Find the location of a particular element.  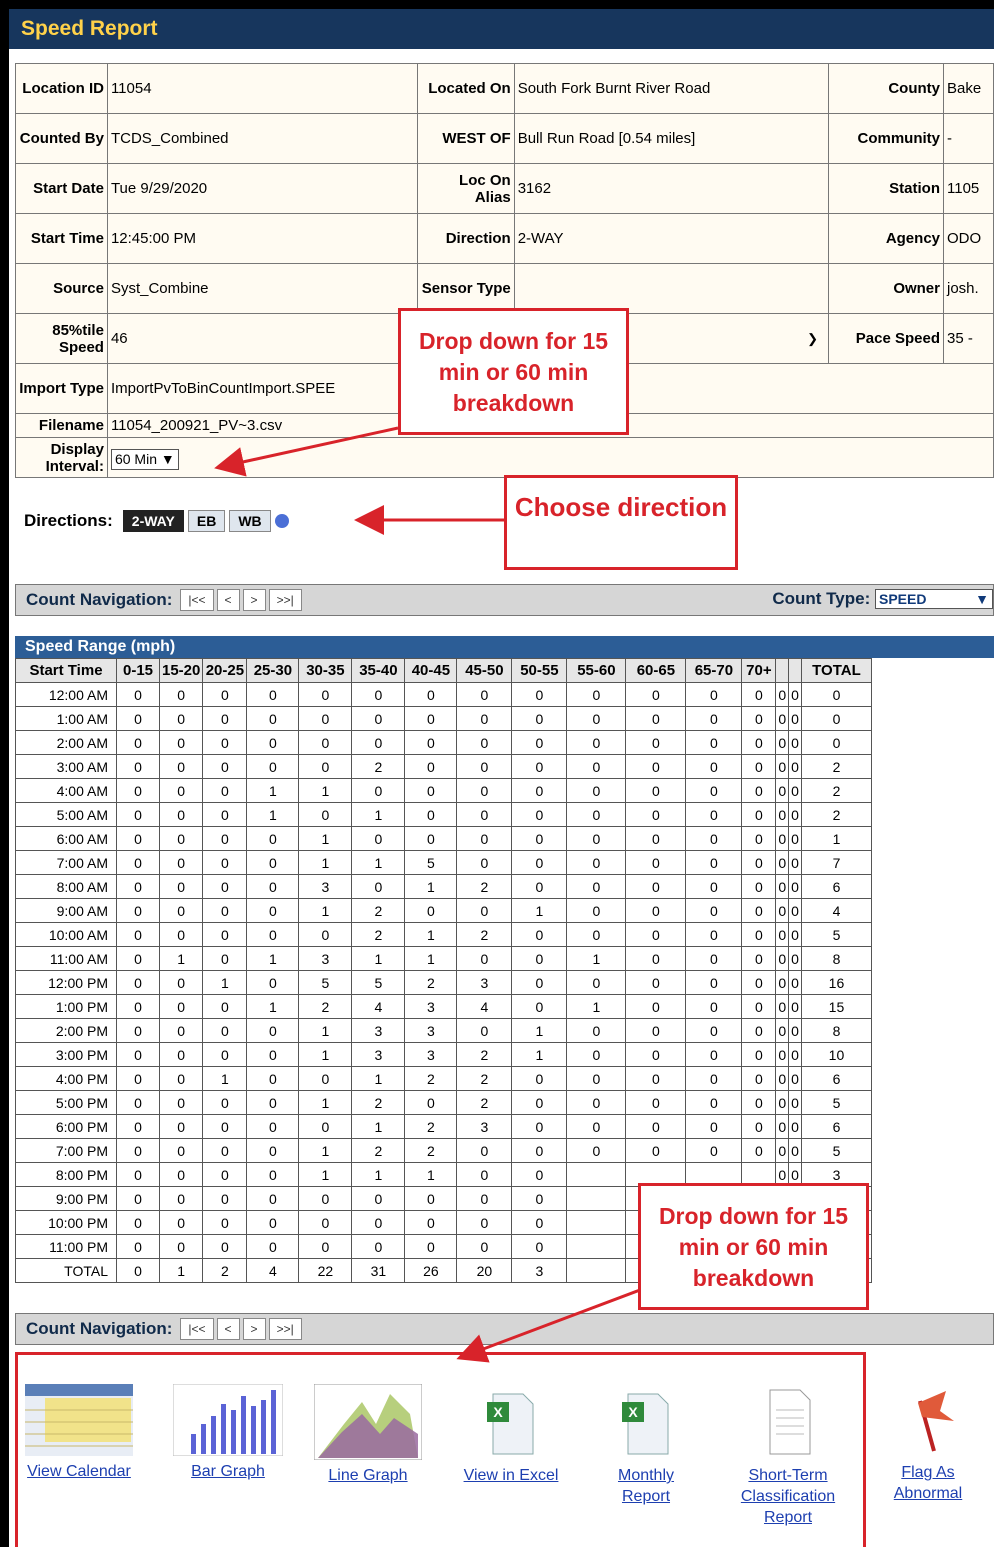

start-time-cell: 1:00 AM is located at coordinates (66, 718).